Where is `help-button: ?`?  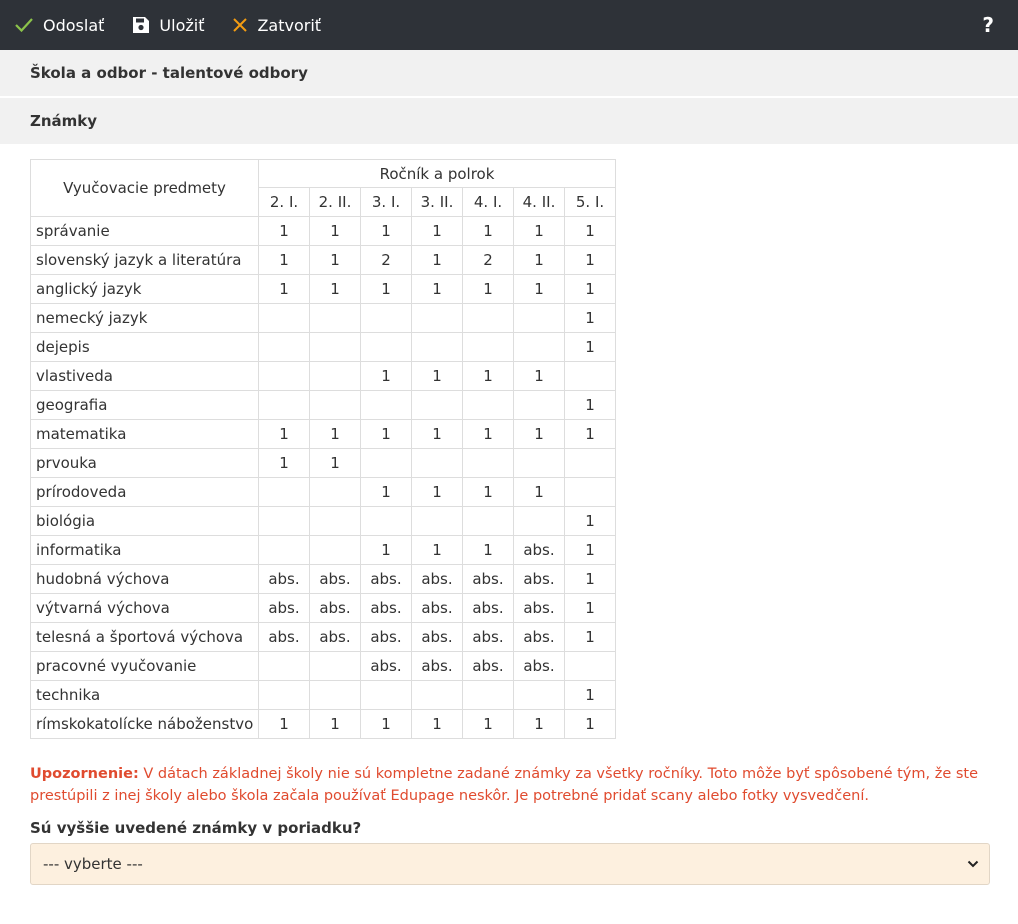 help-button: ? is located at coordinates (988, 25).